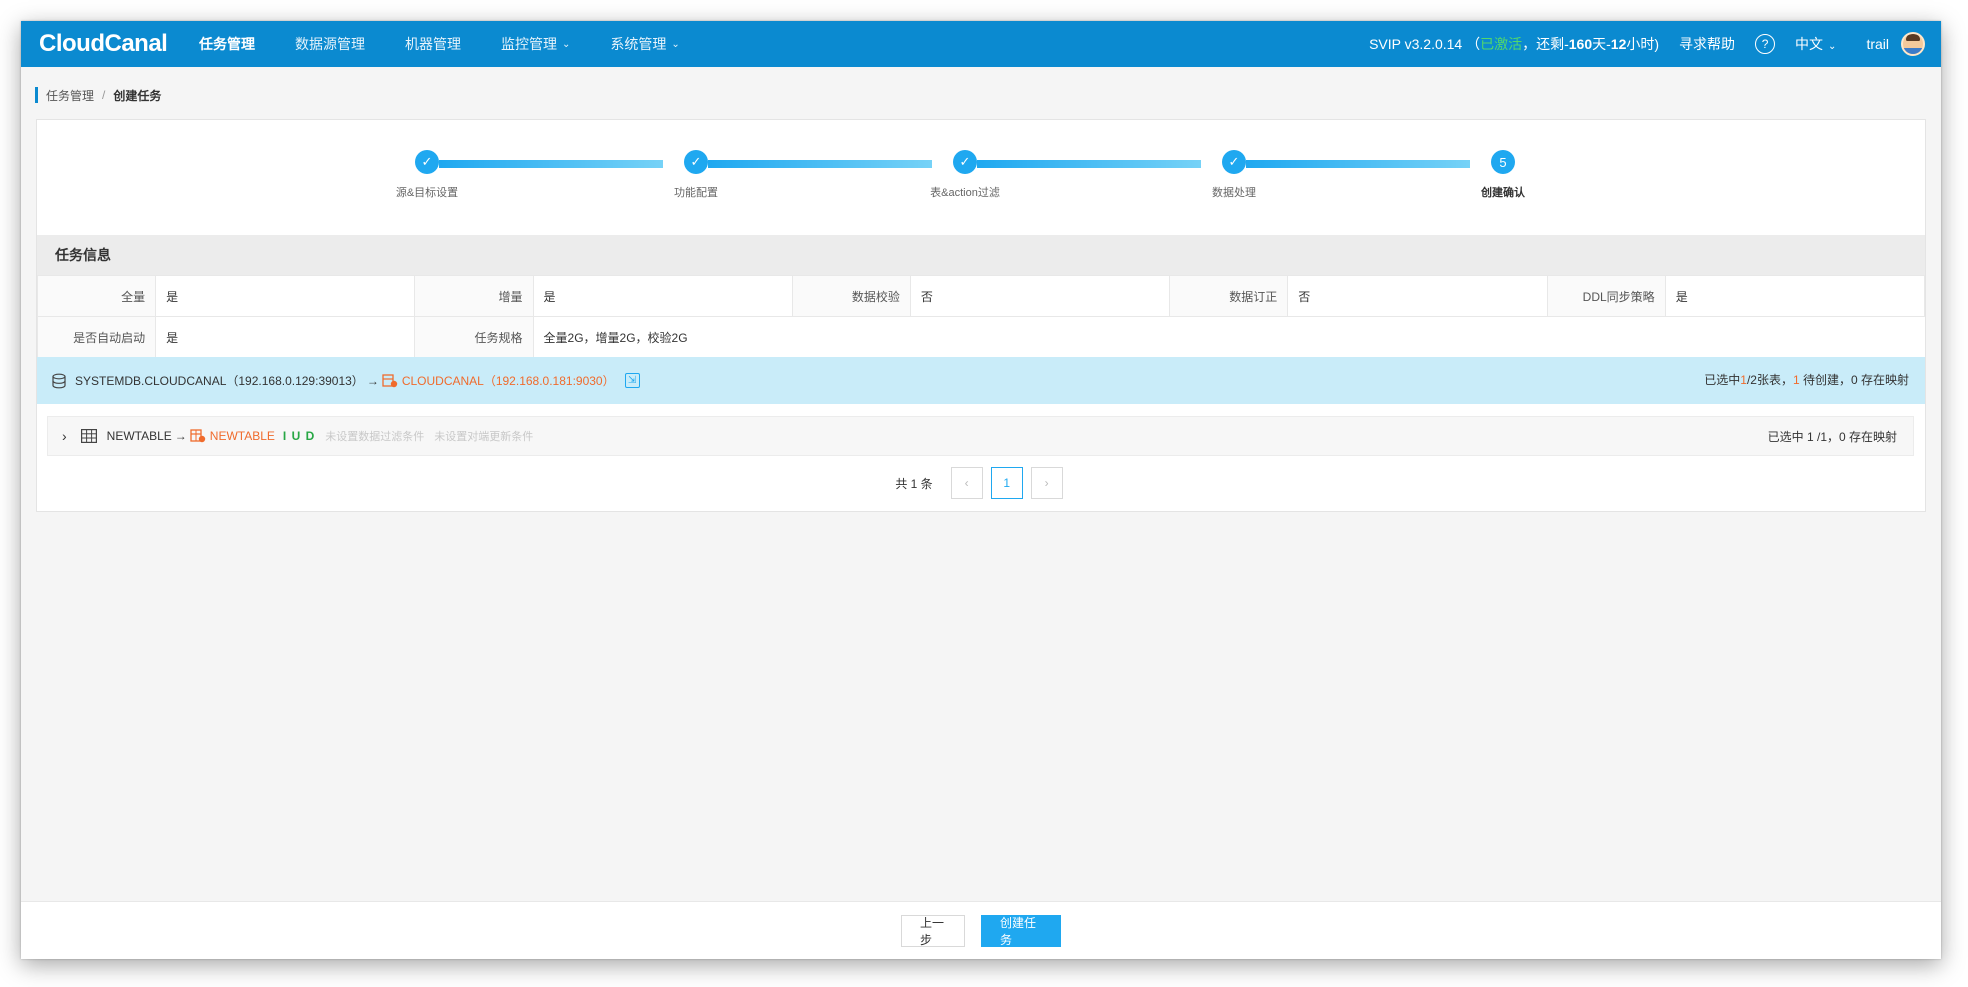 The height and width of the screenshot is (987, 1968). I want to click on nav-label: 监控管理, so click(529, 44).